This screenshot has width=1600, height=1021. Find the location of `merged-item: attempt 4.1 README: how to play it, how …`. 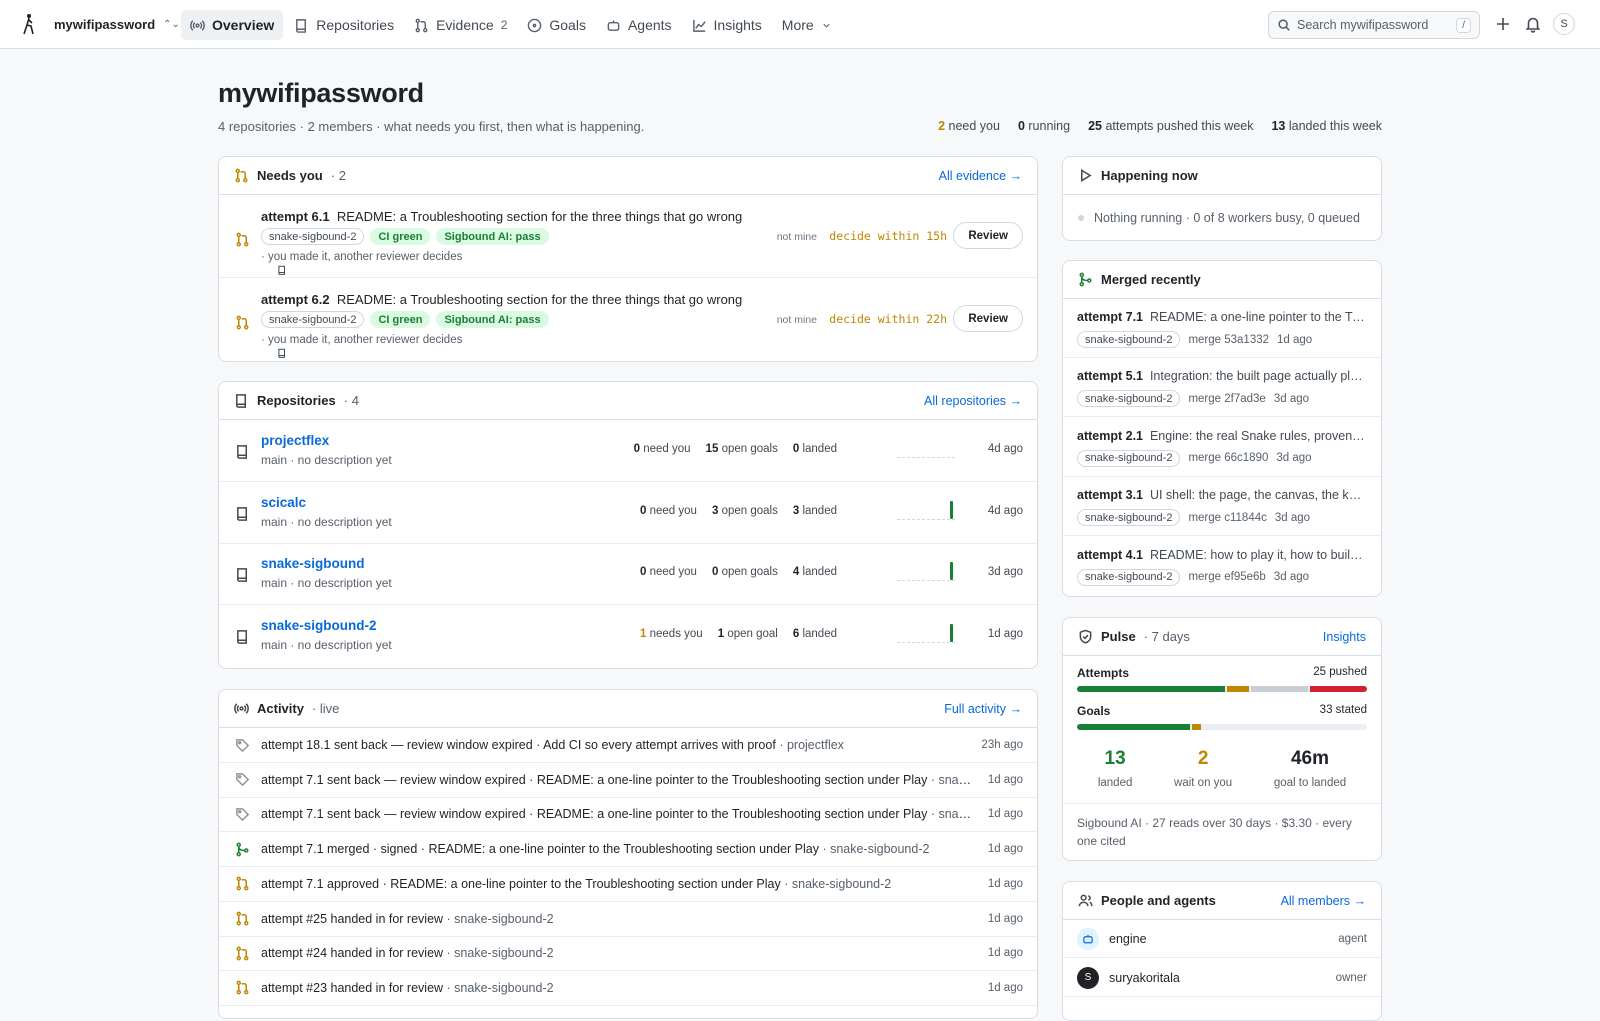

merged-item: attempt 4.1 README: how to play it, how … is located at coordinates (1222, 566).